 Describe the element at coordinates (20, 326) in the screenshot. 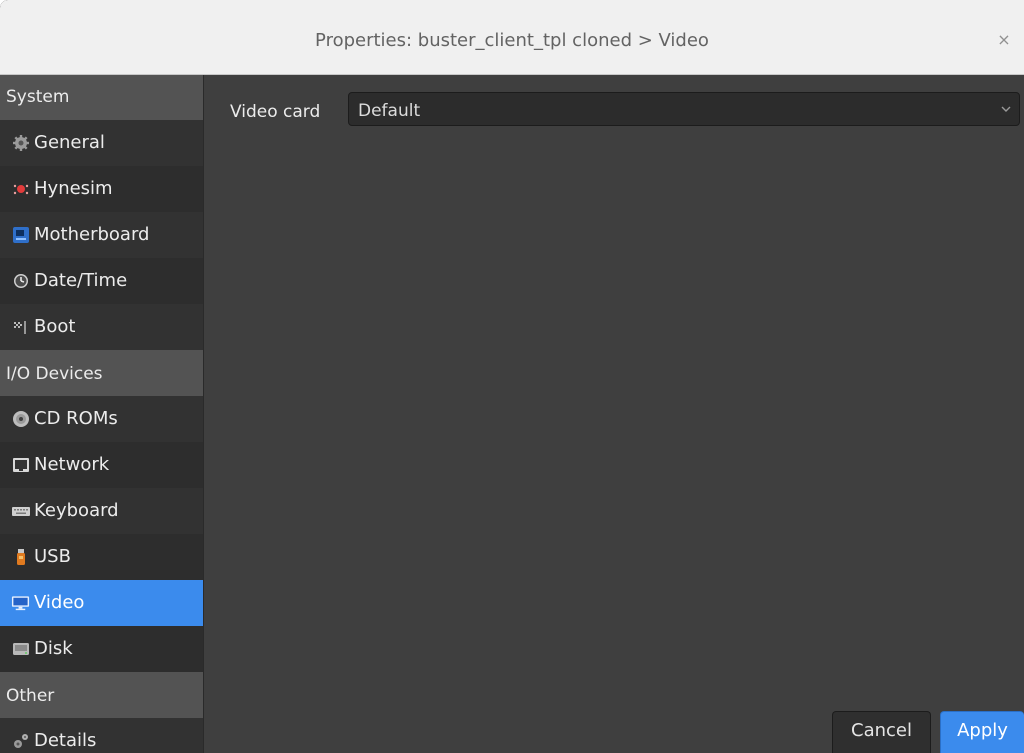

I see `boot-icon` at that location.